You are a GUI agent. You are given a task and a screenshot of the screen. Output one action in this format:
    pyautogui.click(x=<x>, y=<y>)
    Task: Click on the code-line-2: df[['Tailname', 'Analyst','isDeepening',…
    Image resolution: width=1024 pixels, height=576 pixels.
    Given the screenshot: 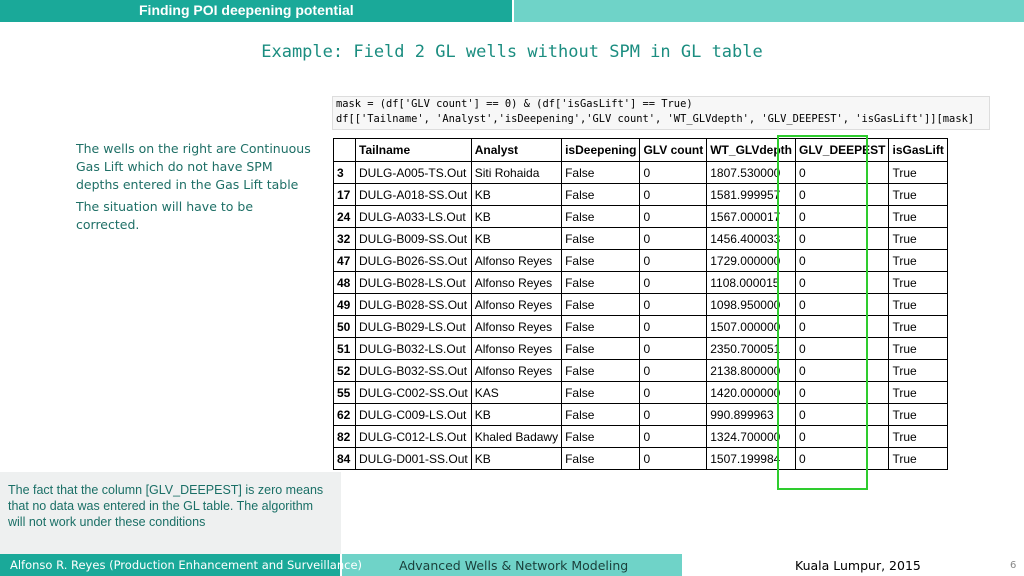 What is the action you would take?
    pyautogui.click(x=655, y=119)
    